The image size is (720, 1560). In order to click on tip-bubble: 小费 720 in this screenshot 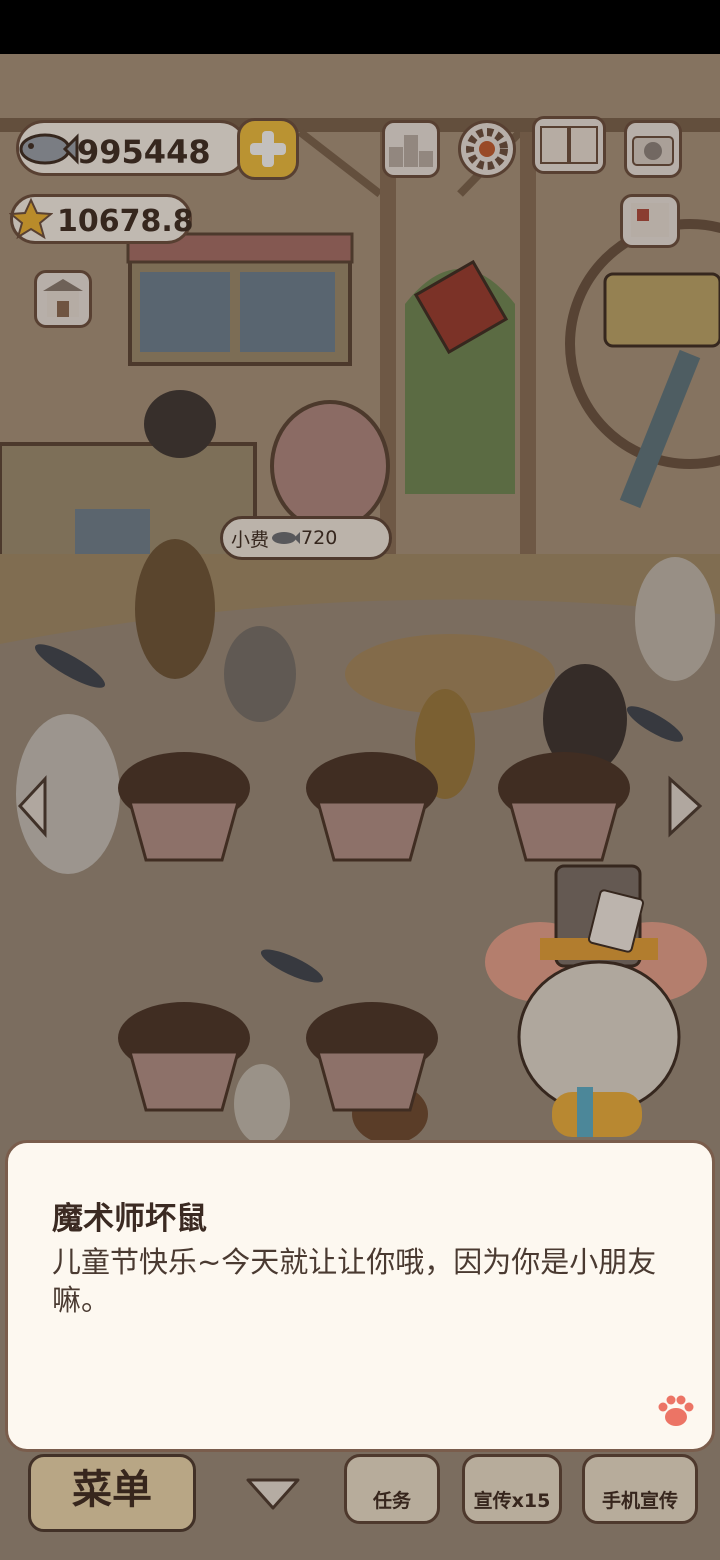, I will do `click(306, 538)`.